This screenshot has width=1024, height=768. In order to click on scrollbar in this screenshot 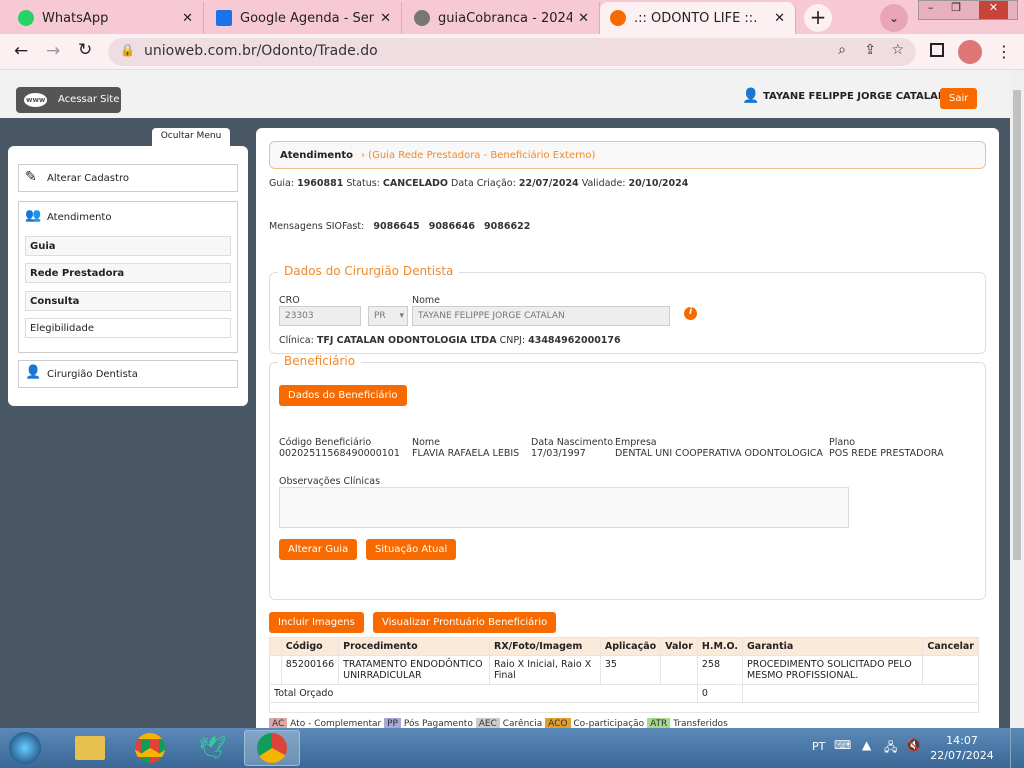, I will do `click(1017, 399)`.